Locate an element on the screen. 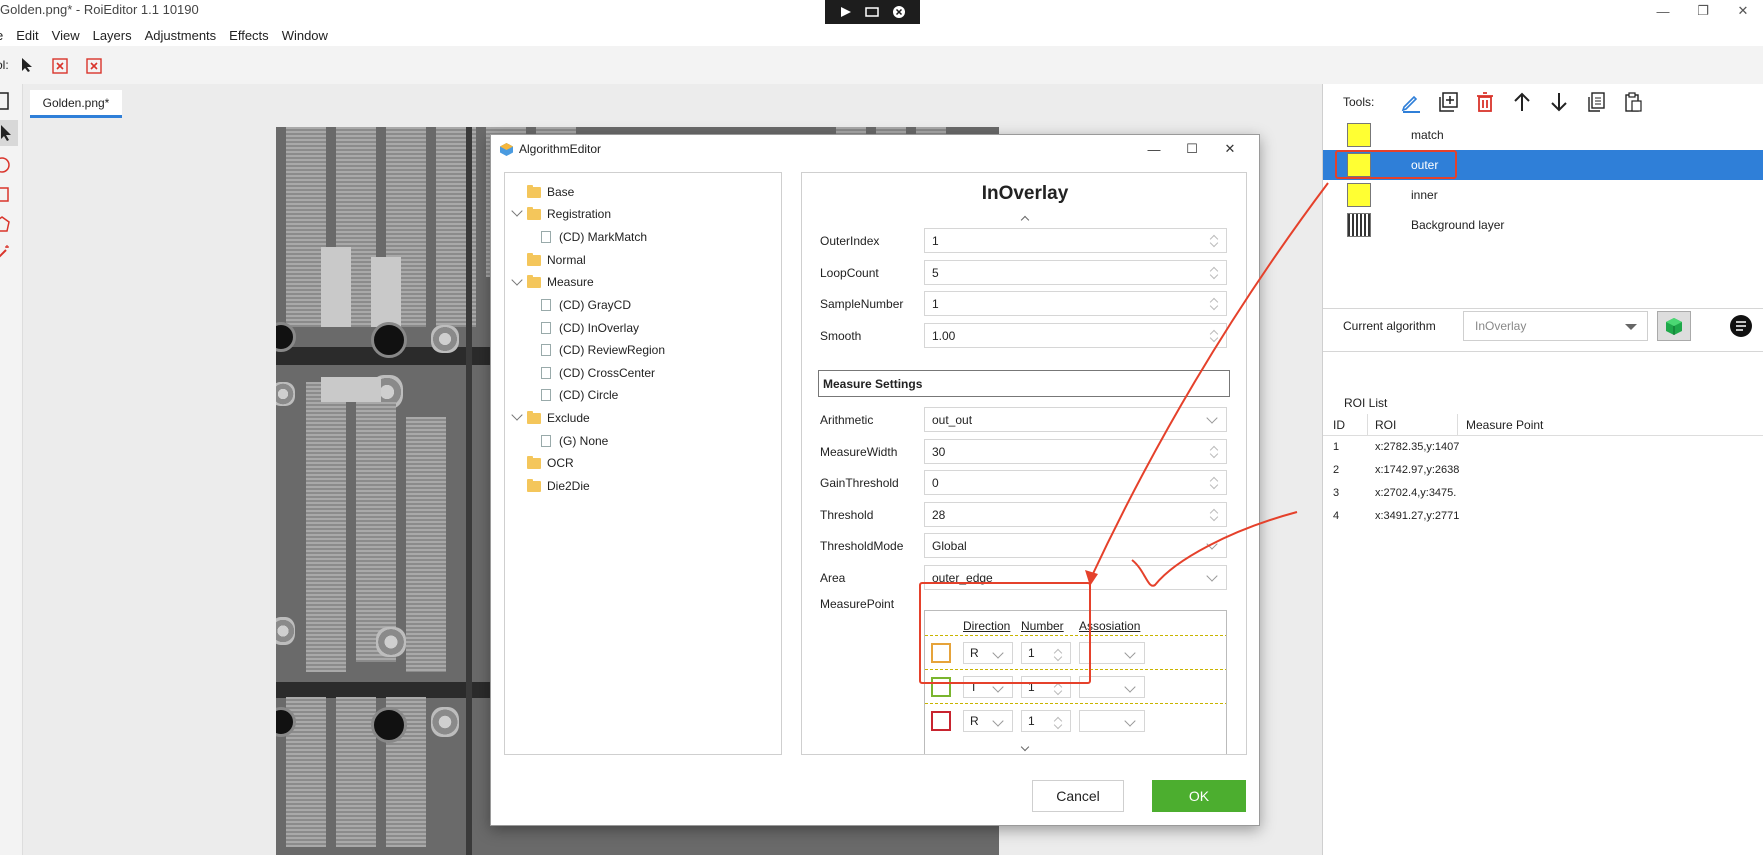 The height and width of the screenshot is (855, 1763). tree-item-crosscenter: (CD) CrossCenter is located at coordinates (598, 373).